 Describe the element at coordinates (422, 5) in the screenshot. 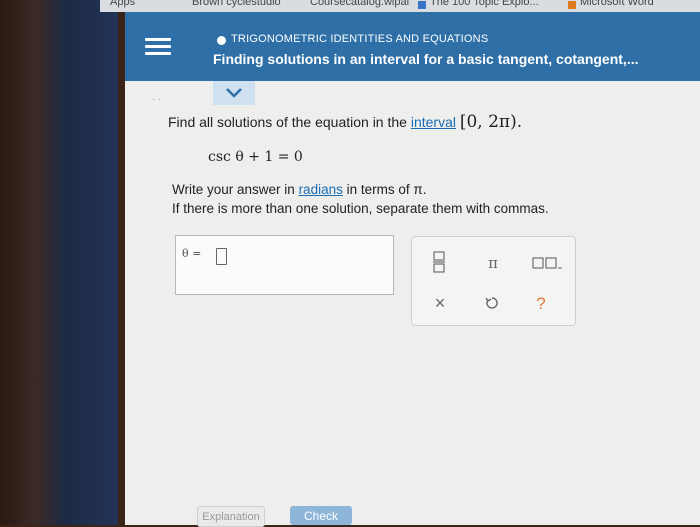

I see `bookmark-icon` at that location.